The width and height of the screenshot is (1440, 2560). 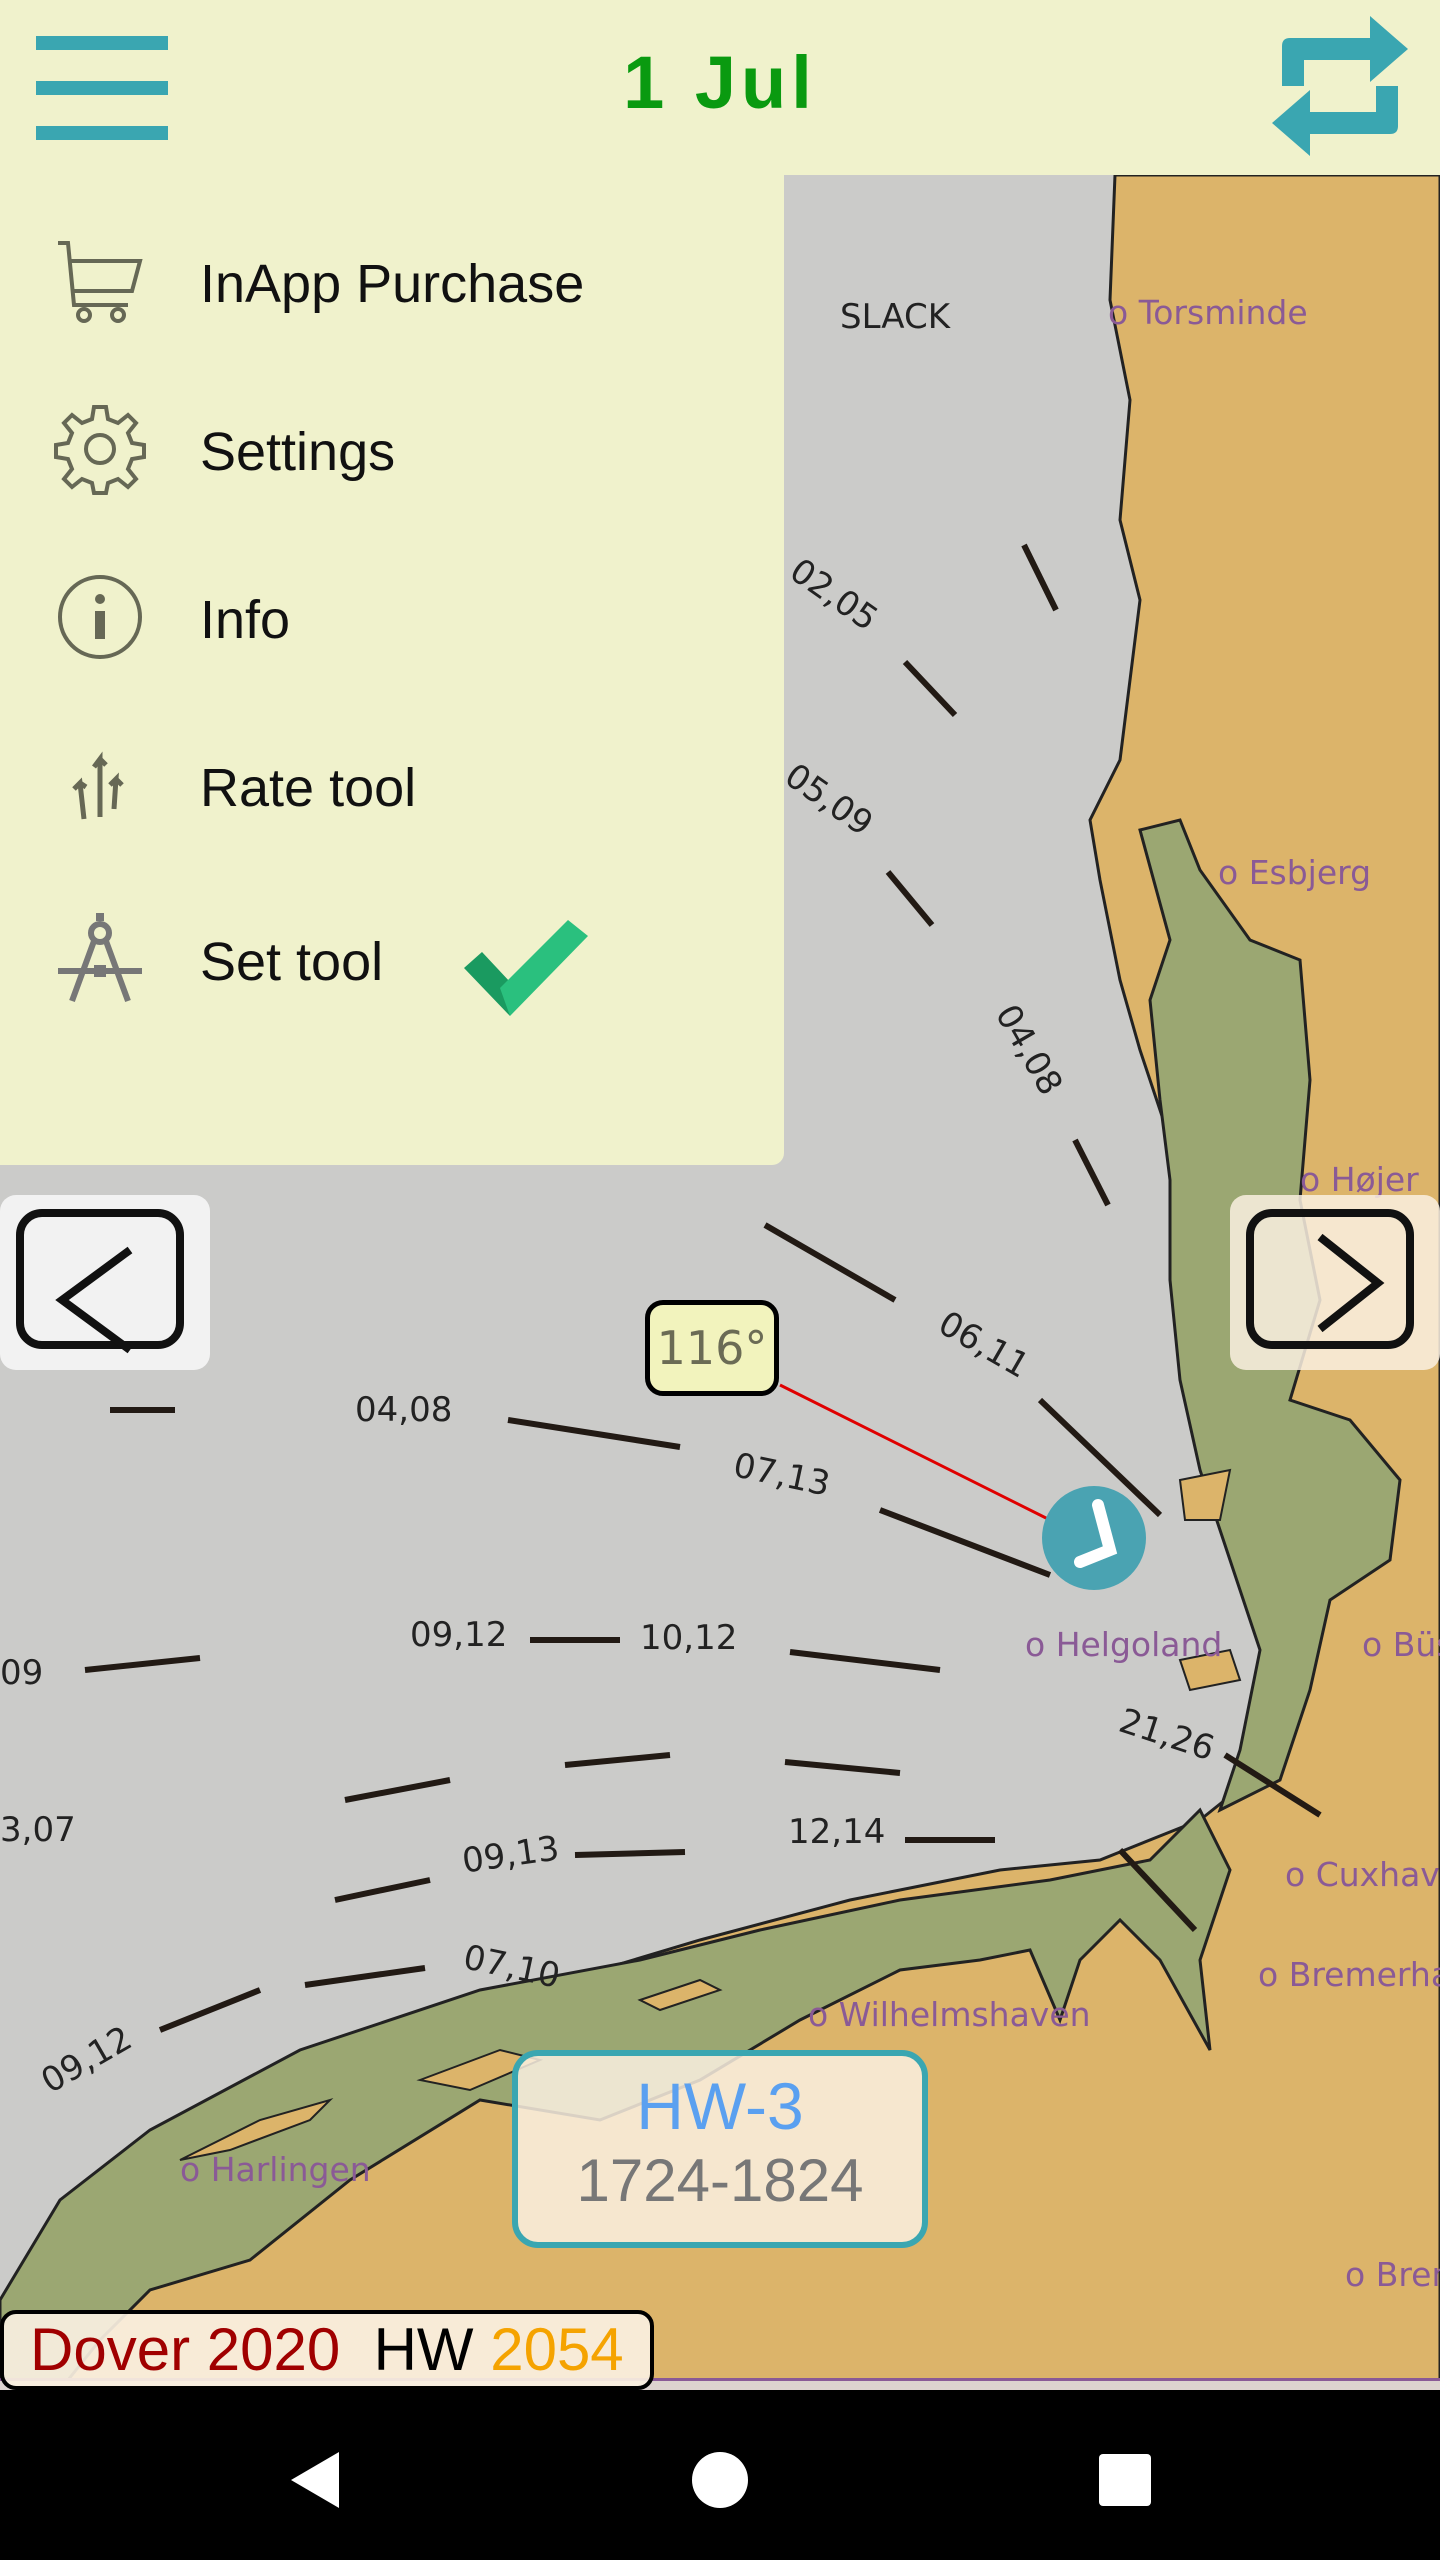 What do you see at coordinates (949, 2014) in the screenshot?
I see `place-label: Wilhelmshaven` at bounding box center [949, 2014].